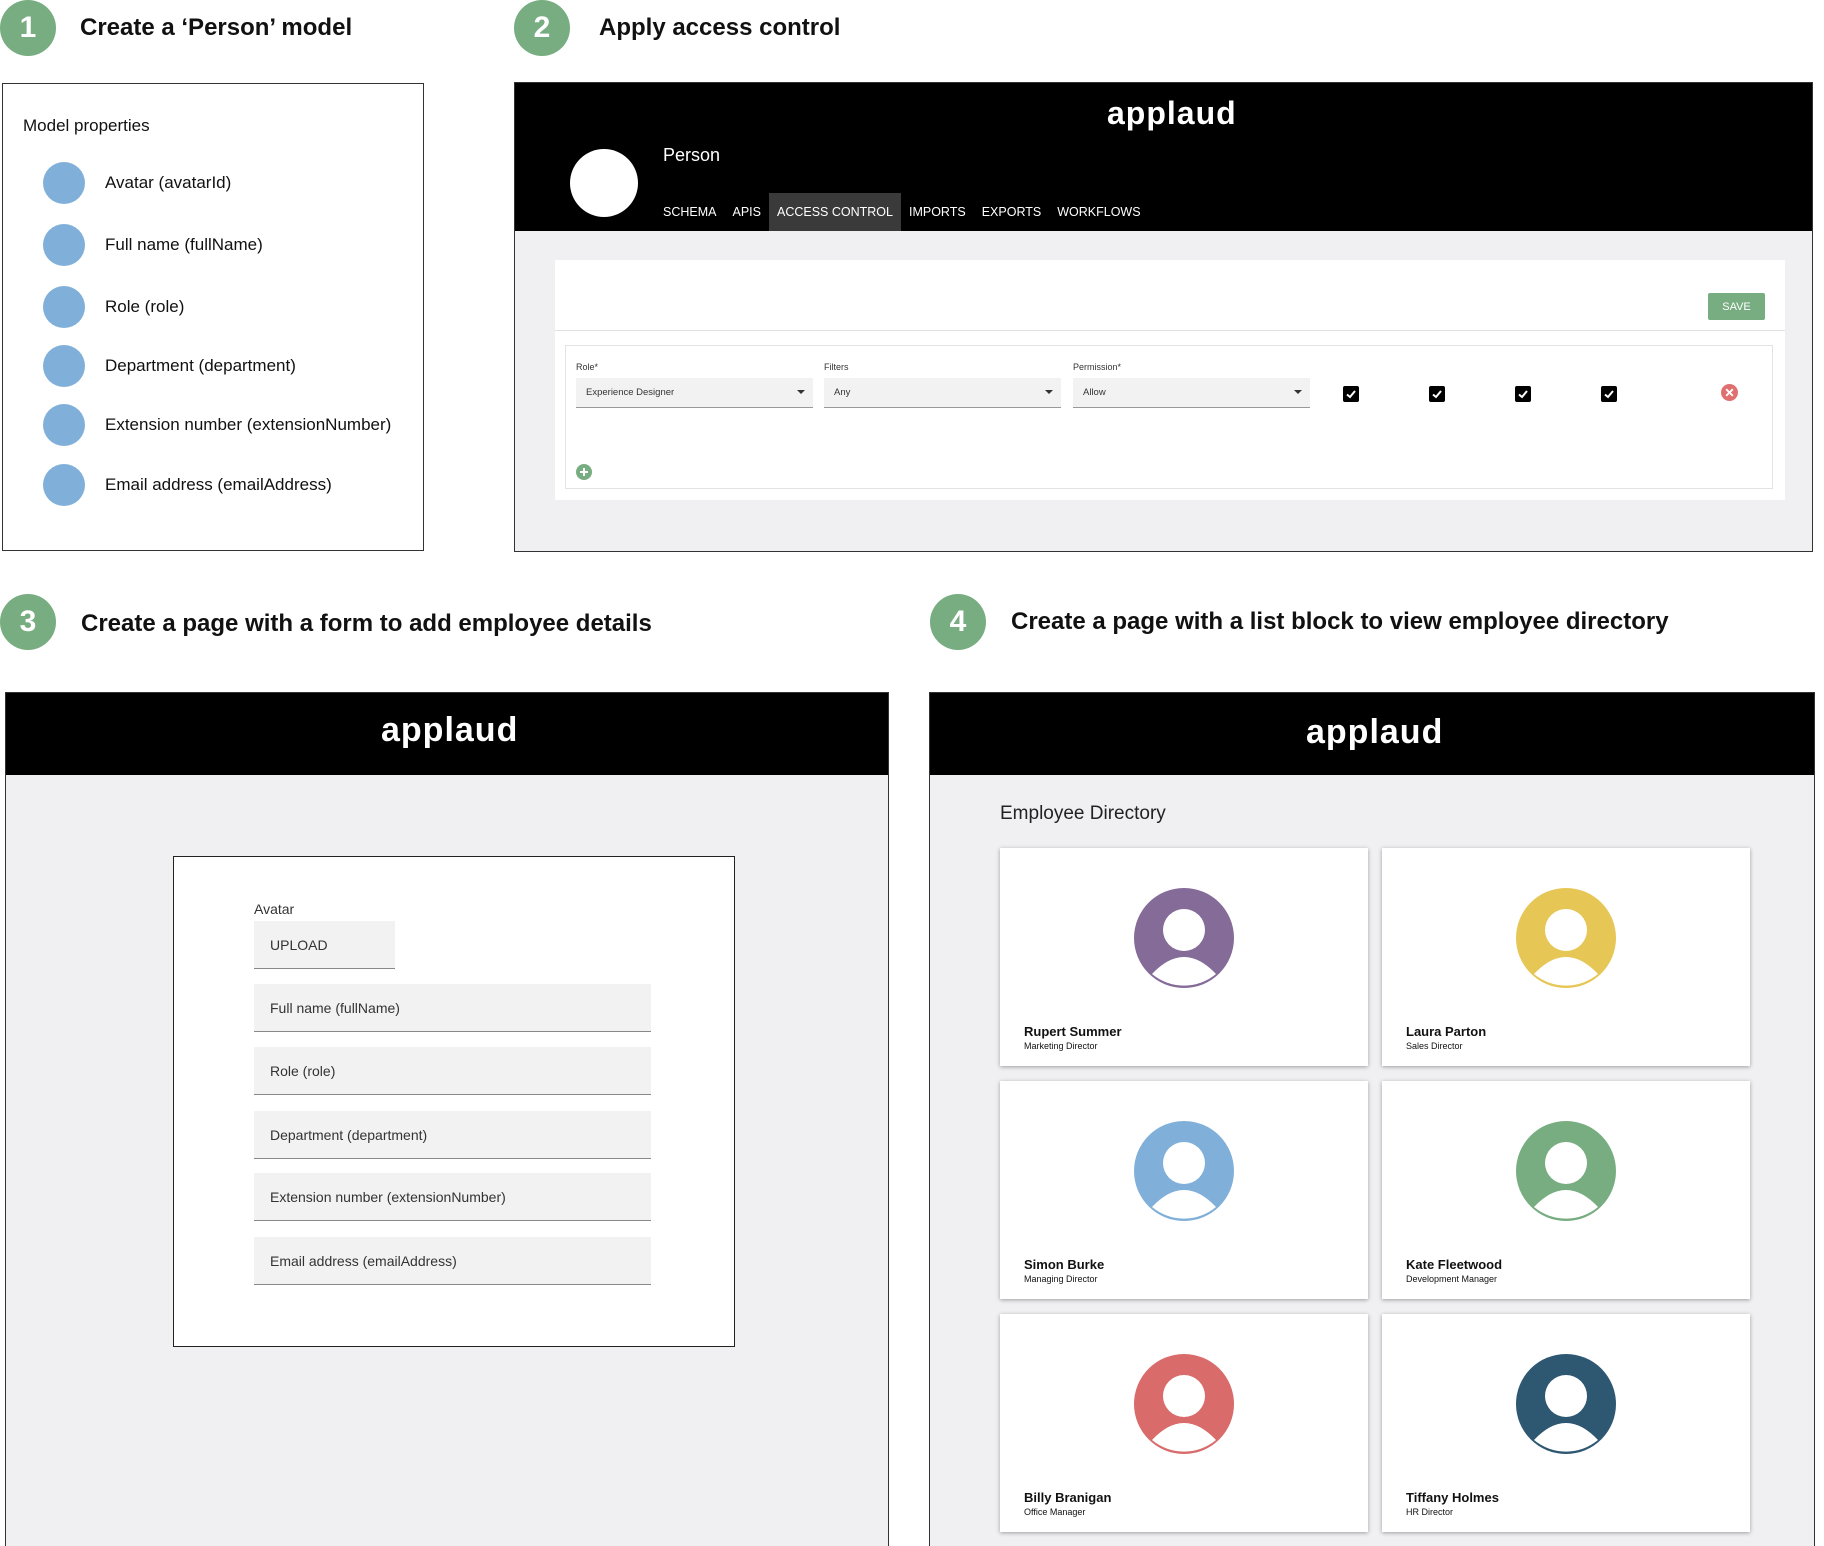 The height and width of the screenshot is (1546, 1824). What do you see at coordinates (1012, 212) in the screenshot?
I see `tab-exports: EXPORTS` at bounding box center [1012, 212].